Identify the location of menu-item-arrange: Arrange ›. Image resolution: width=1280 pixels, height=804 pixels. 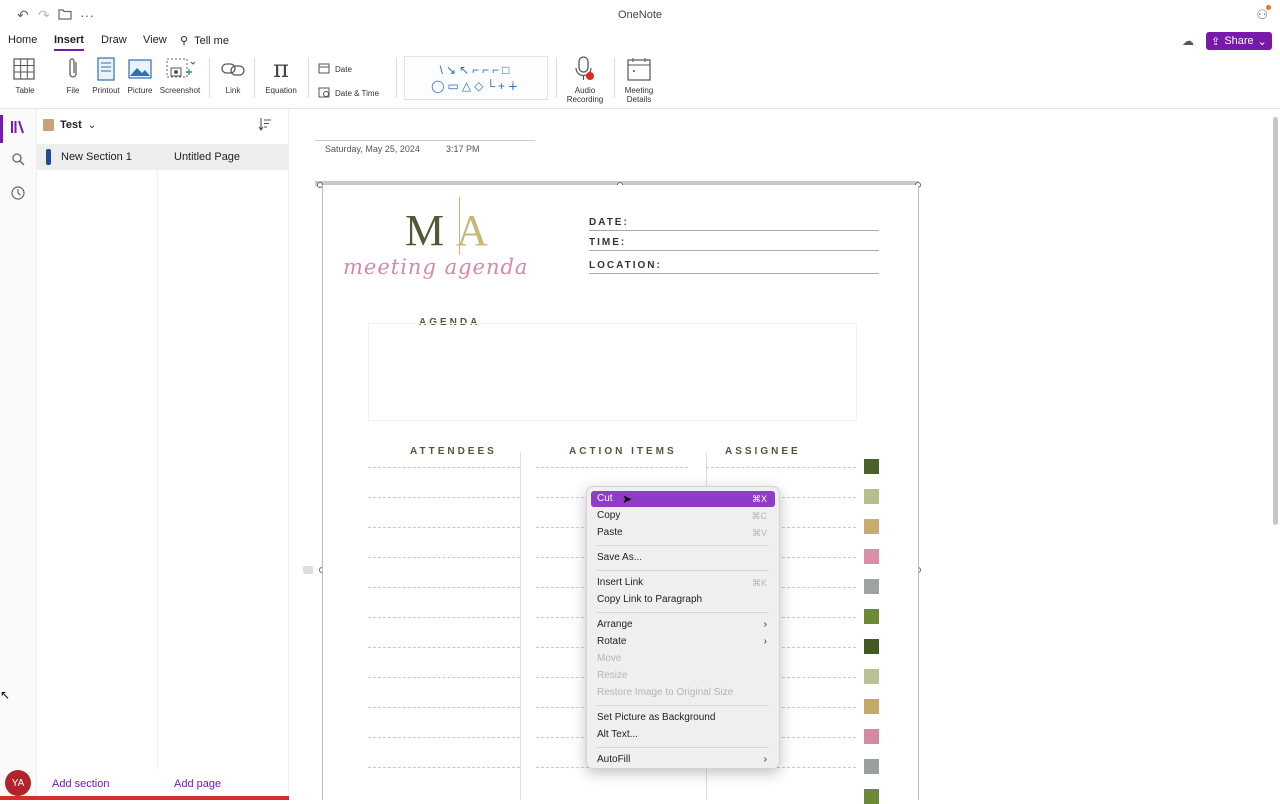
(683, 625).